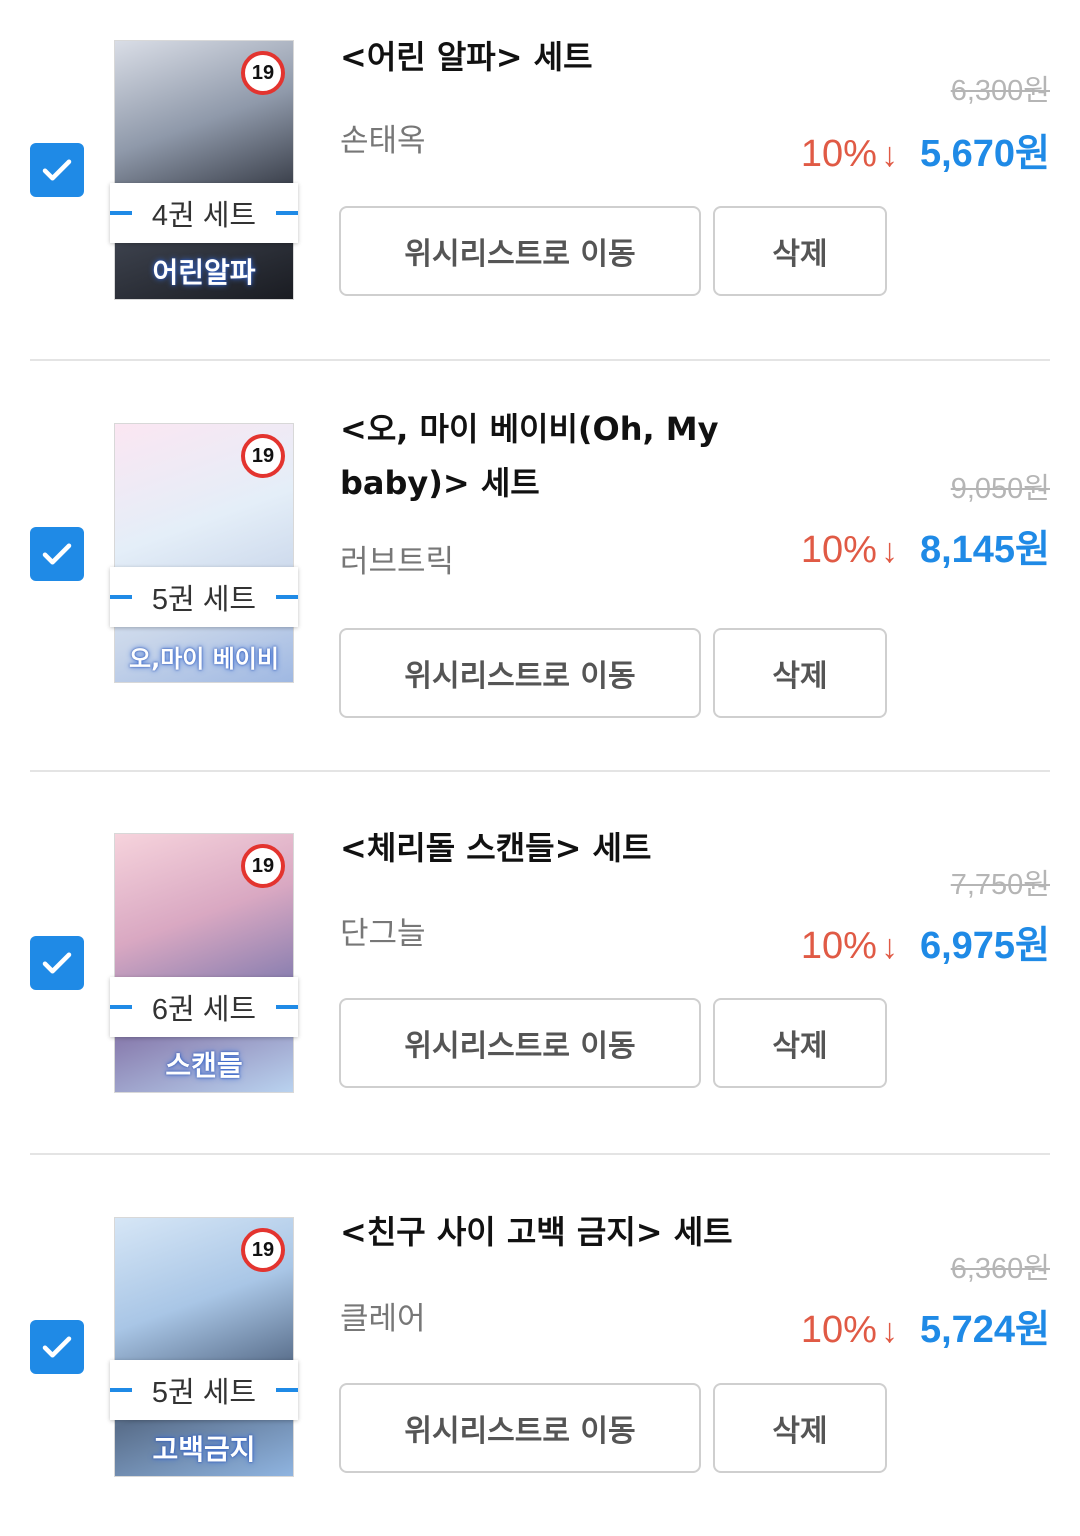 The height and width of the screenshot is (1536, 1080). I want to click on sale-price: 6,975원, so click(984, 946).